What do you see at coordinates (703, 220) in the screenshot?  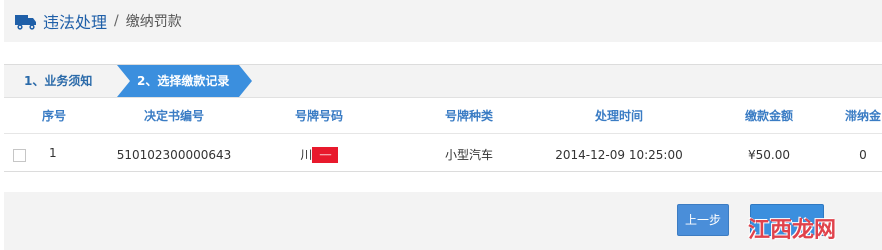 I see `prev-step-button: 上一步` at bounding box center [703, 220].